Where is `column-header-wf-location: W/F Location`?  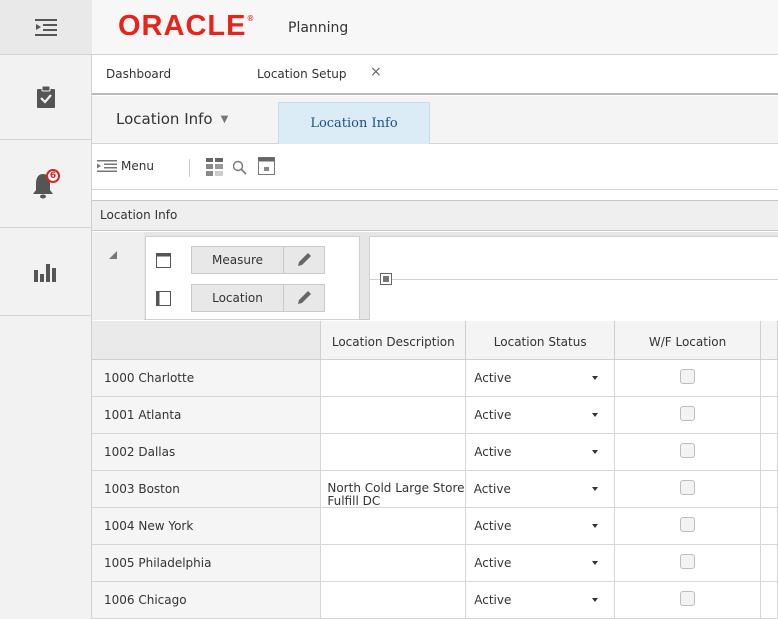 column-header-wf-location: W/F Location is located at coordinates (687, 340).